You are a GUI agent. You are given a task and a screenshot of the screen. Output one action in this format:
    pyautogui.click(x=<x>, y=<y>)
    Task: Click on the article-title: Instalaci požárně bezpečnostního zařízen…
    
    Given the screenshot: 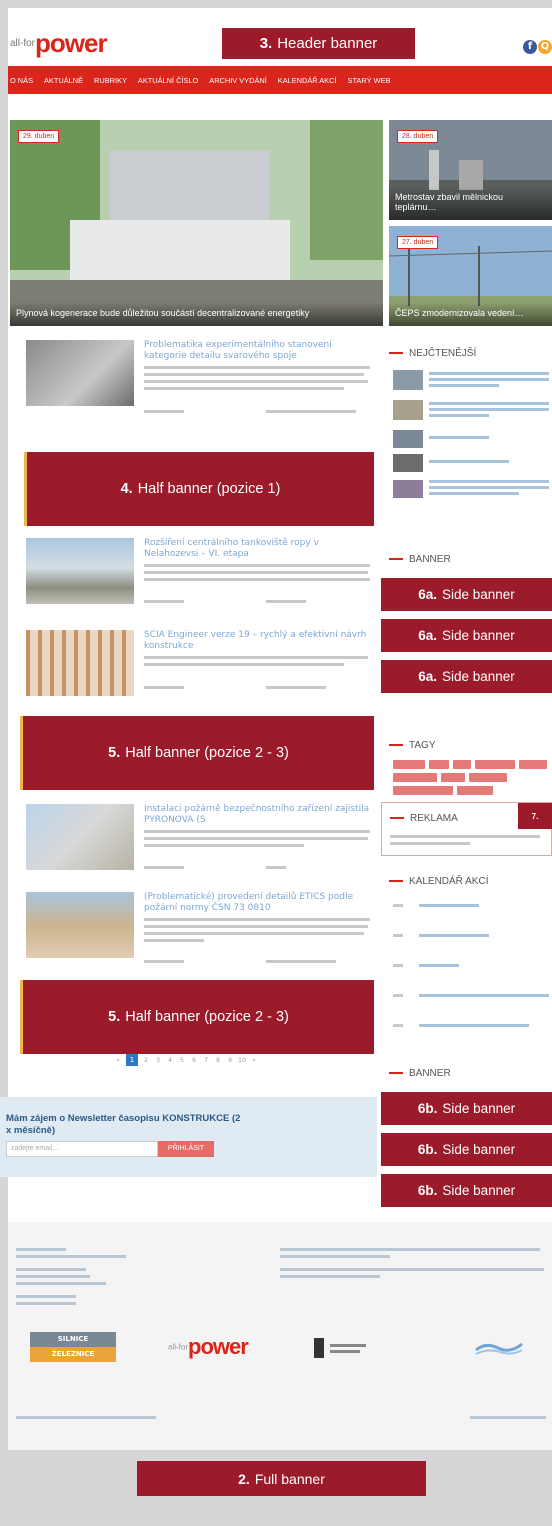 What is the action you would take?
    pyautogui.click(x=258, y=815)
    